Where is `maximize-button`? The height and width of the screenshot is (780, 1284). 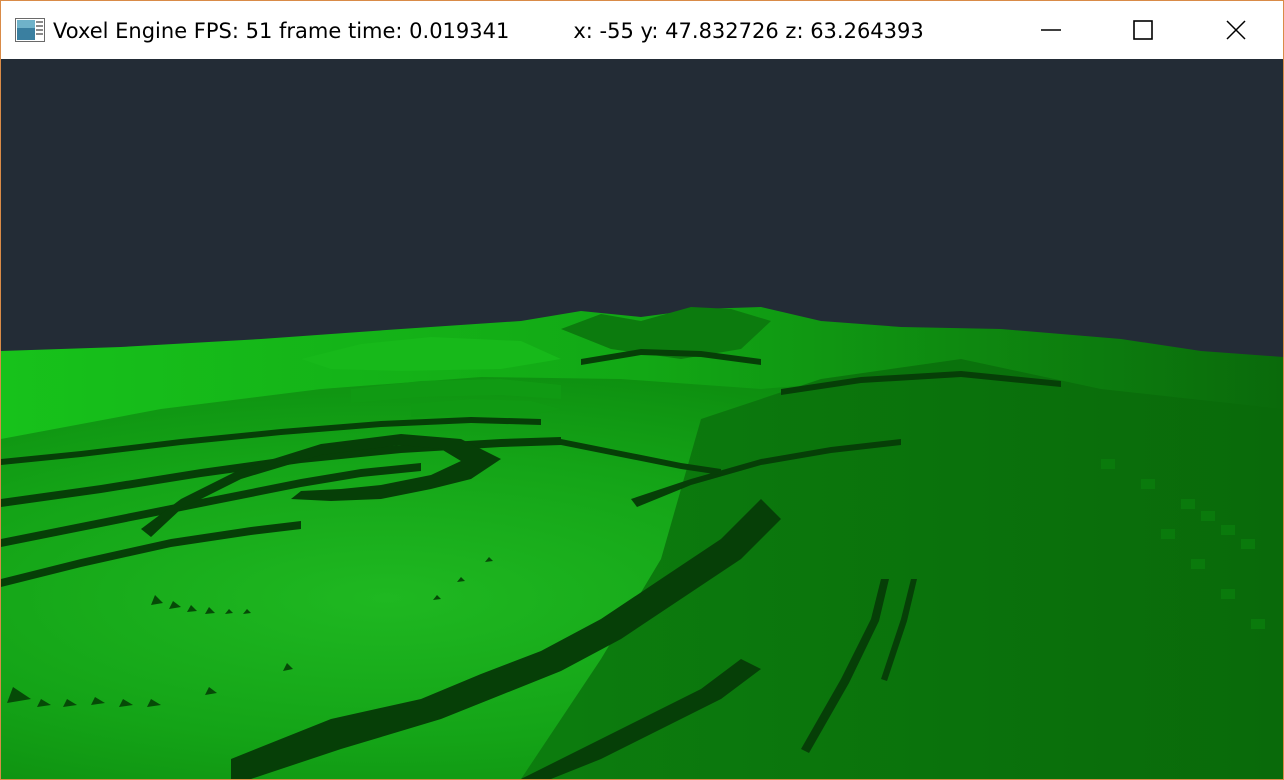
maximize-button is located at coordinates (1143, 30).